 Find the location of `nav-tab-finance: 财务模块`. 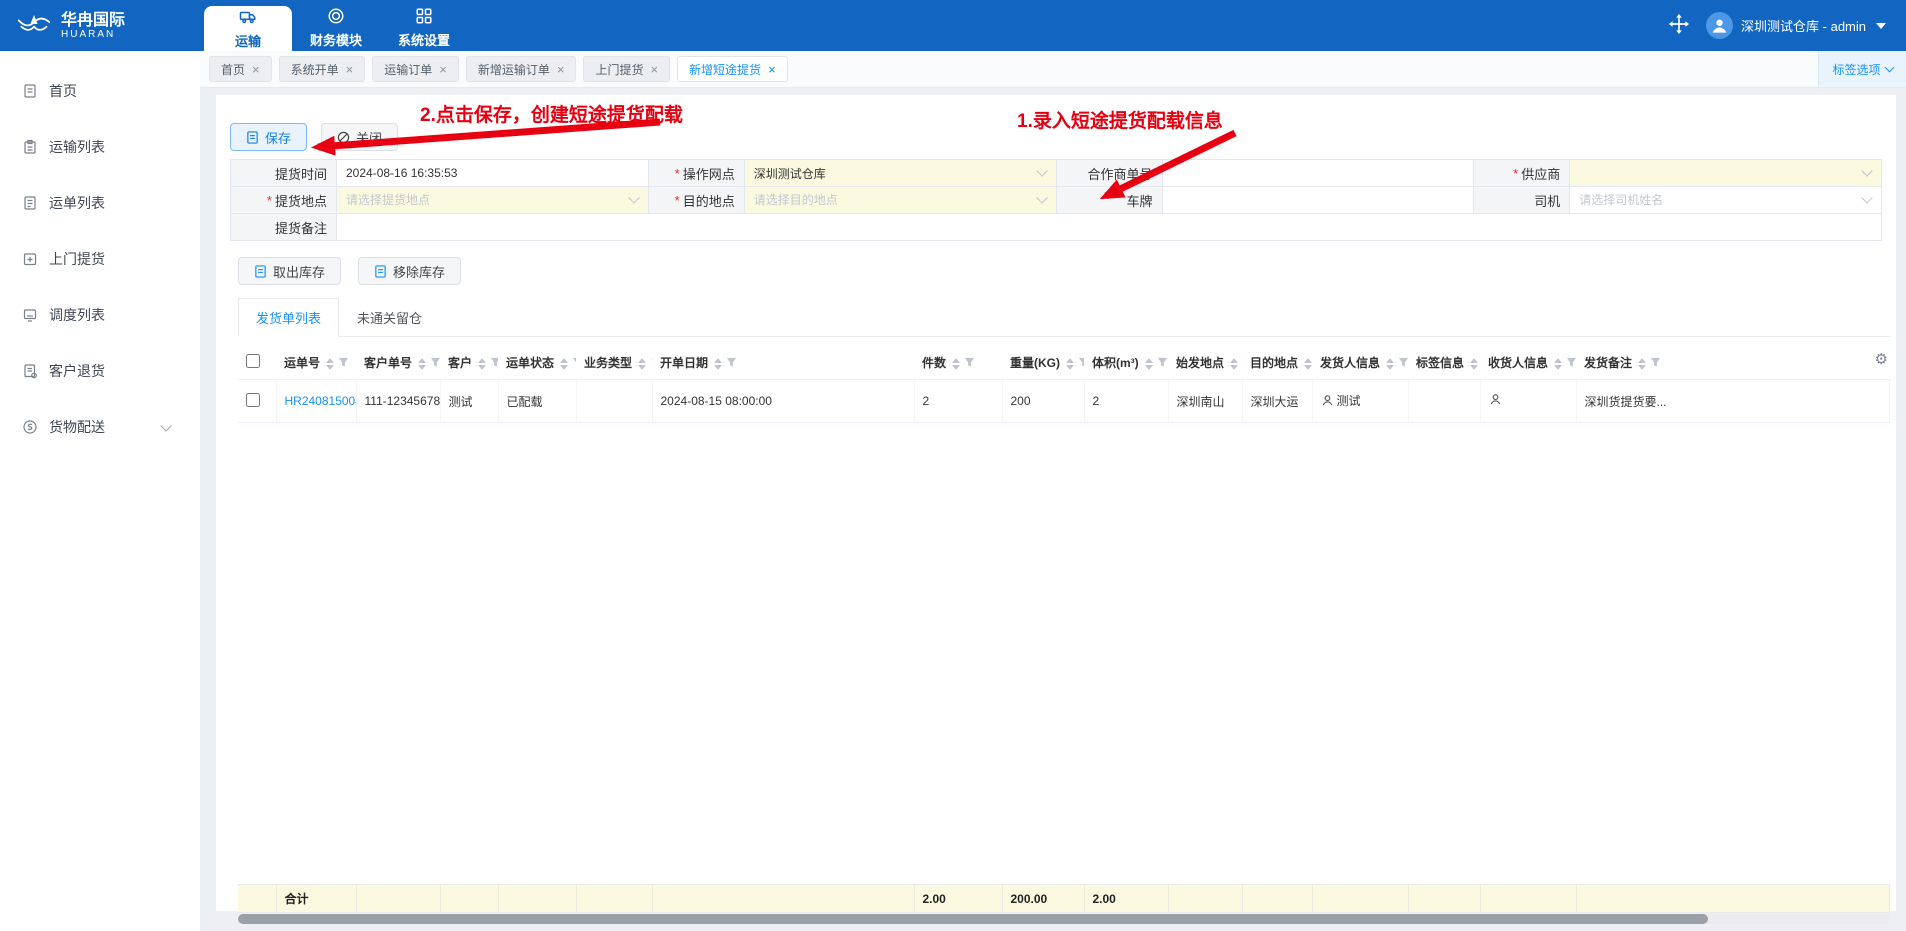

nav-tab-finance: 财务模块 is located at coordinates (336, 25).